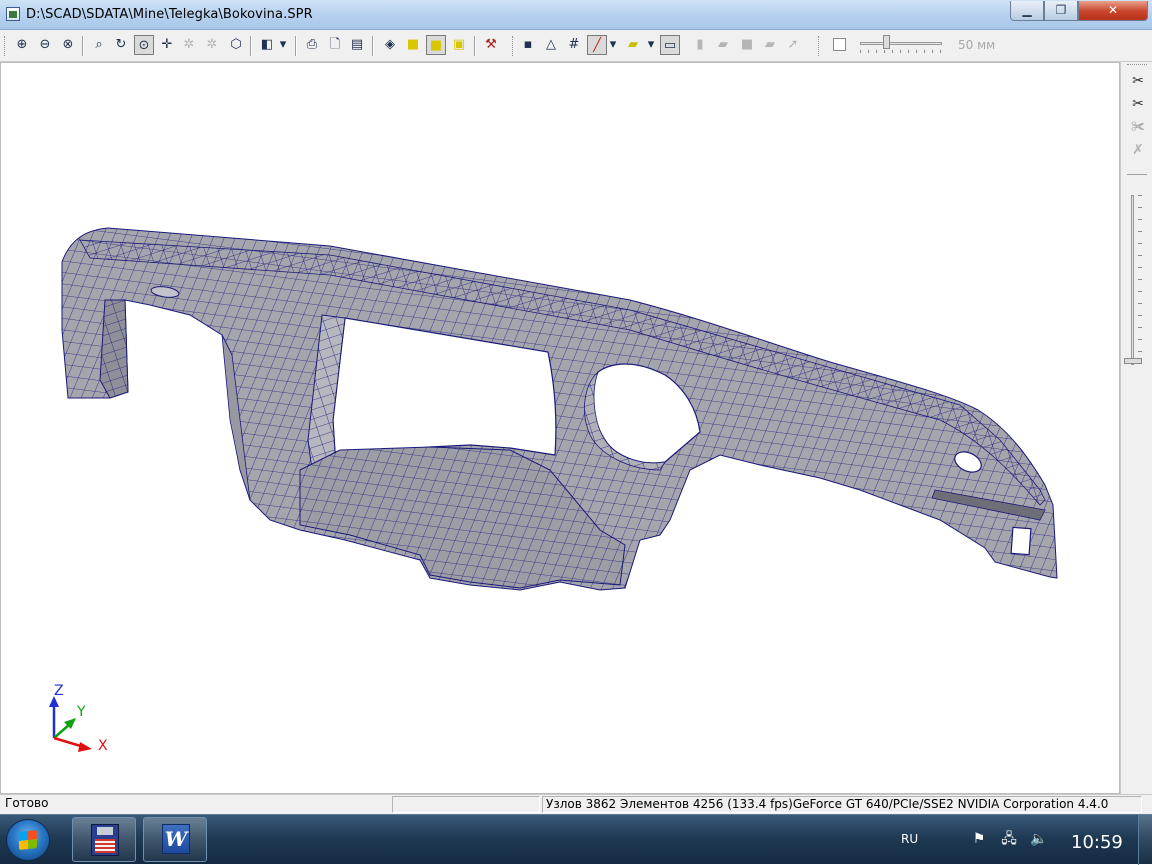 The height and width of the screenshot is (865, 1152). I want to click on print-icon: ⎙, so click(312, 45).